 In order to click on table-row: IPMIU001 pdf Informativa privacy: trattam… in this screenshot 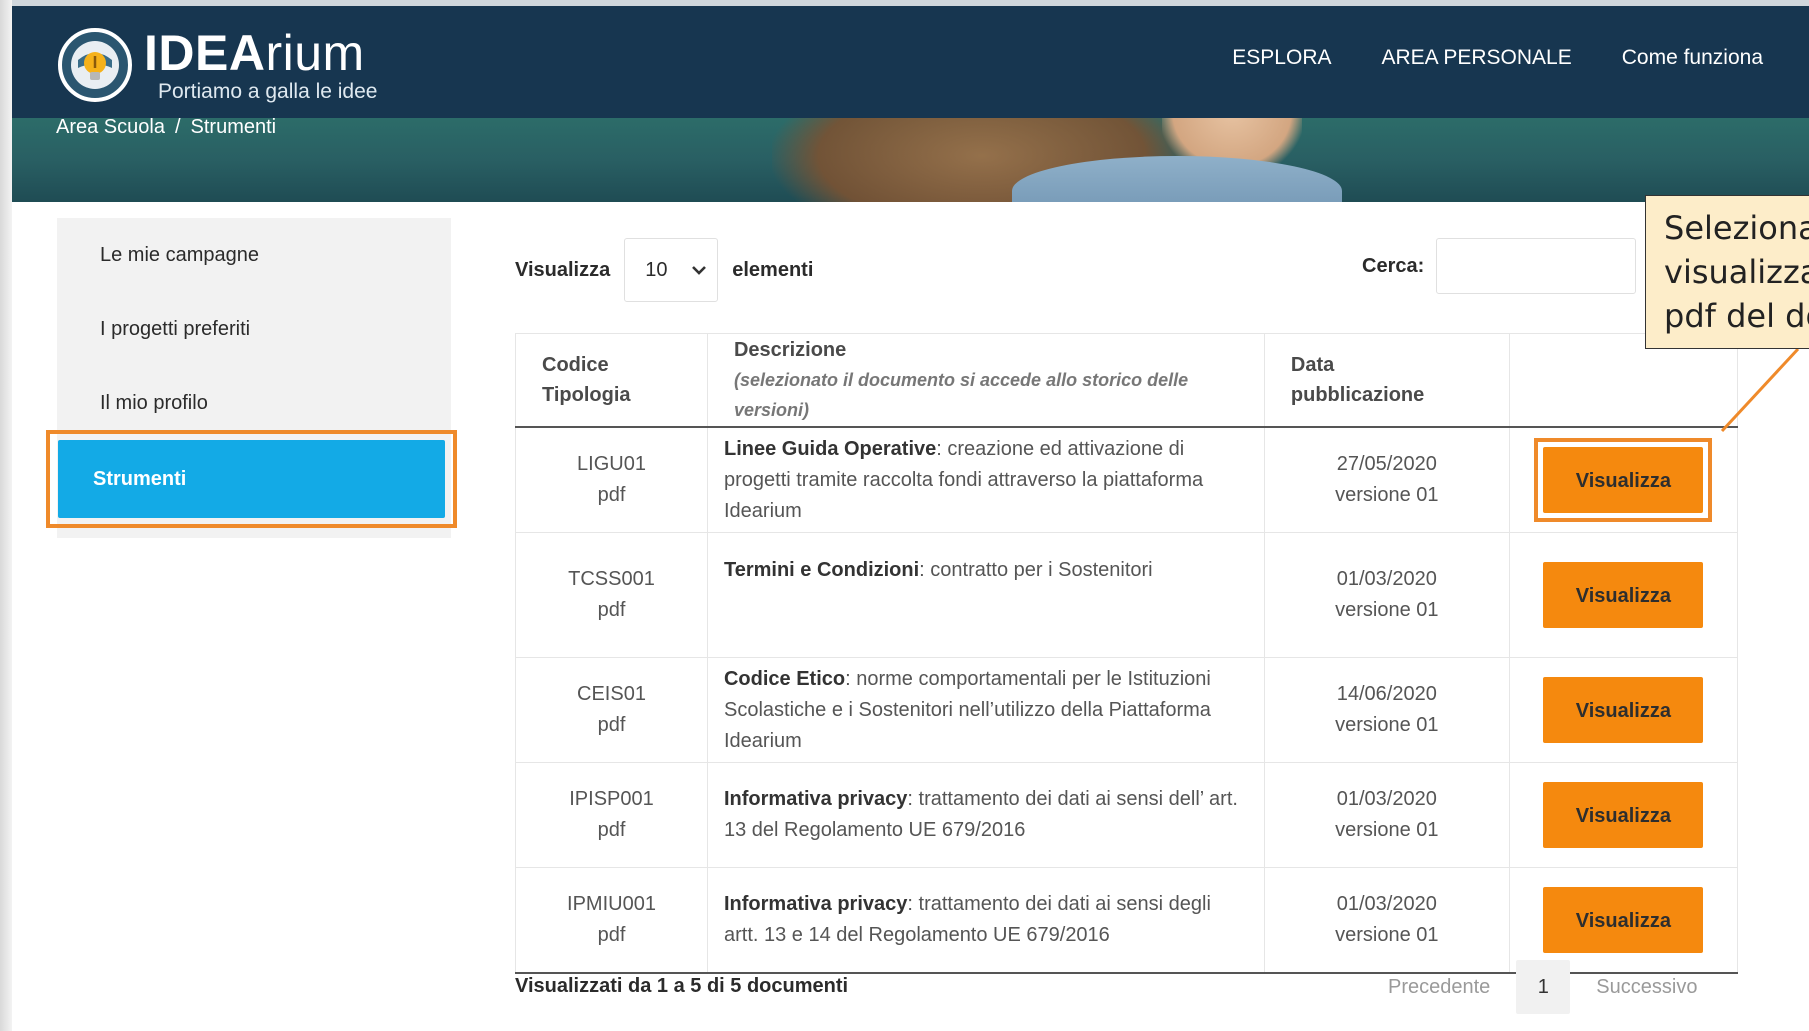, I will do `click(1127, 920)`.